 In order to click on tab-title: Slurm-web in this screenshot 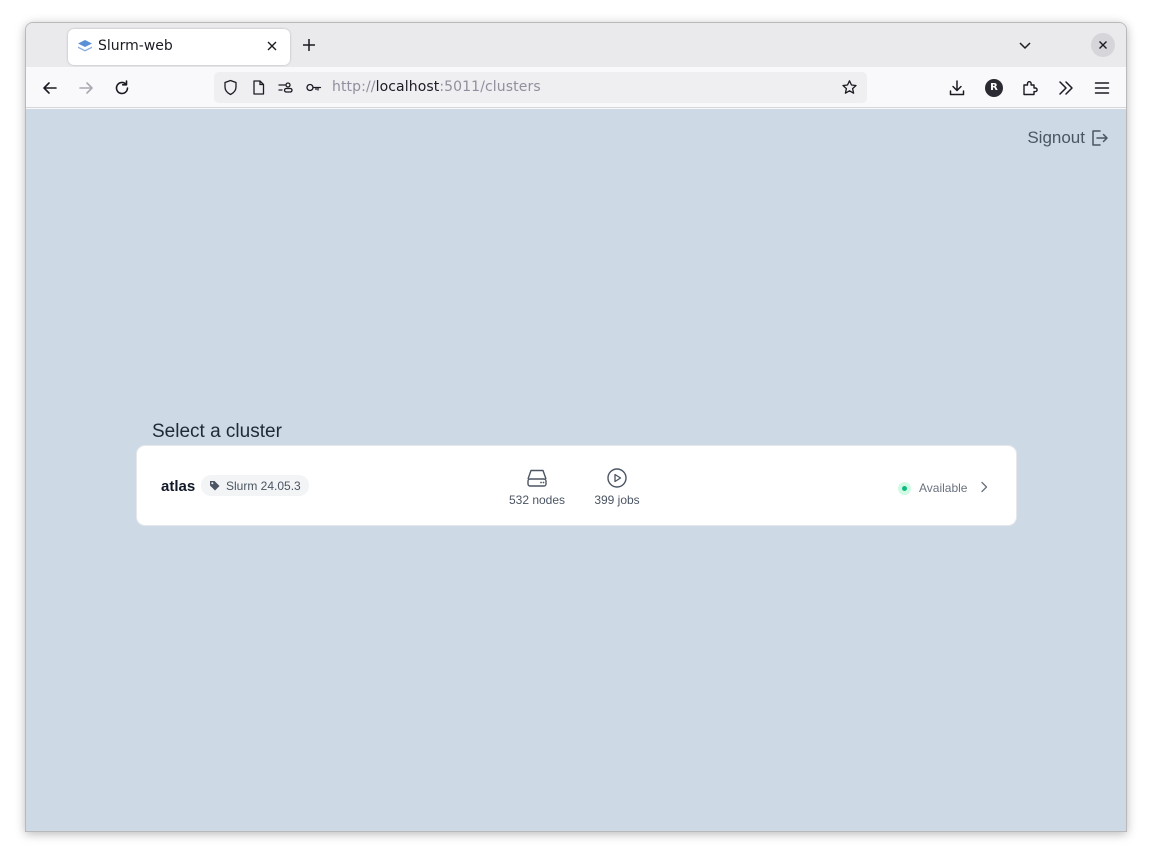, I will do `click(135, 46)`.